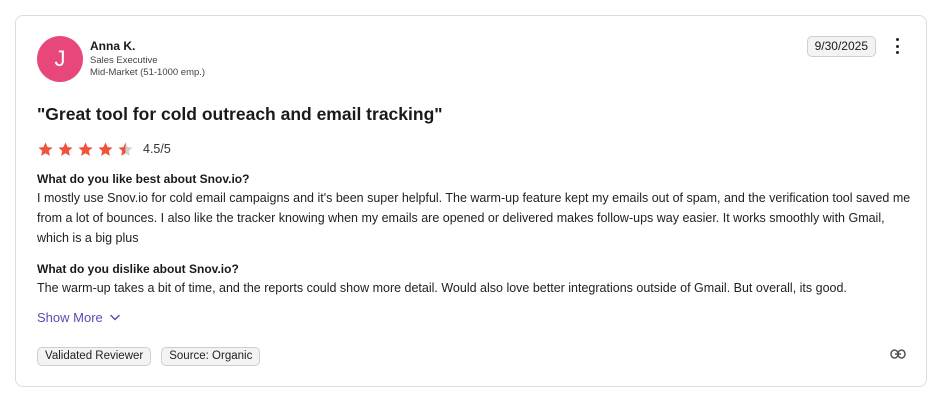  What do you see at coordinates (138, 269) in the screenshot?
I see `question-dislike: What do you dislike about Snov.io?` at bounding box center [138, 269].